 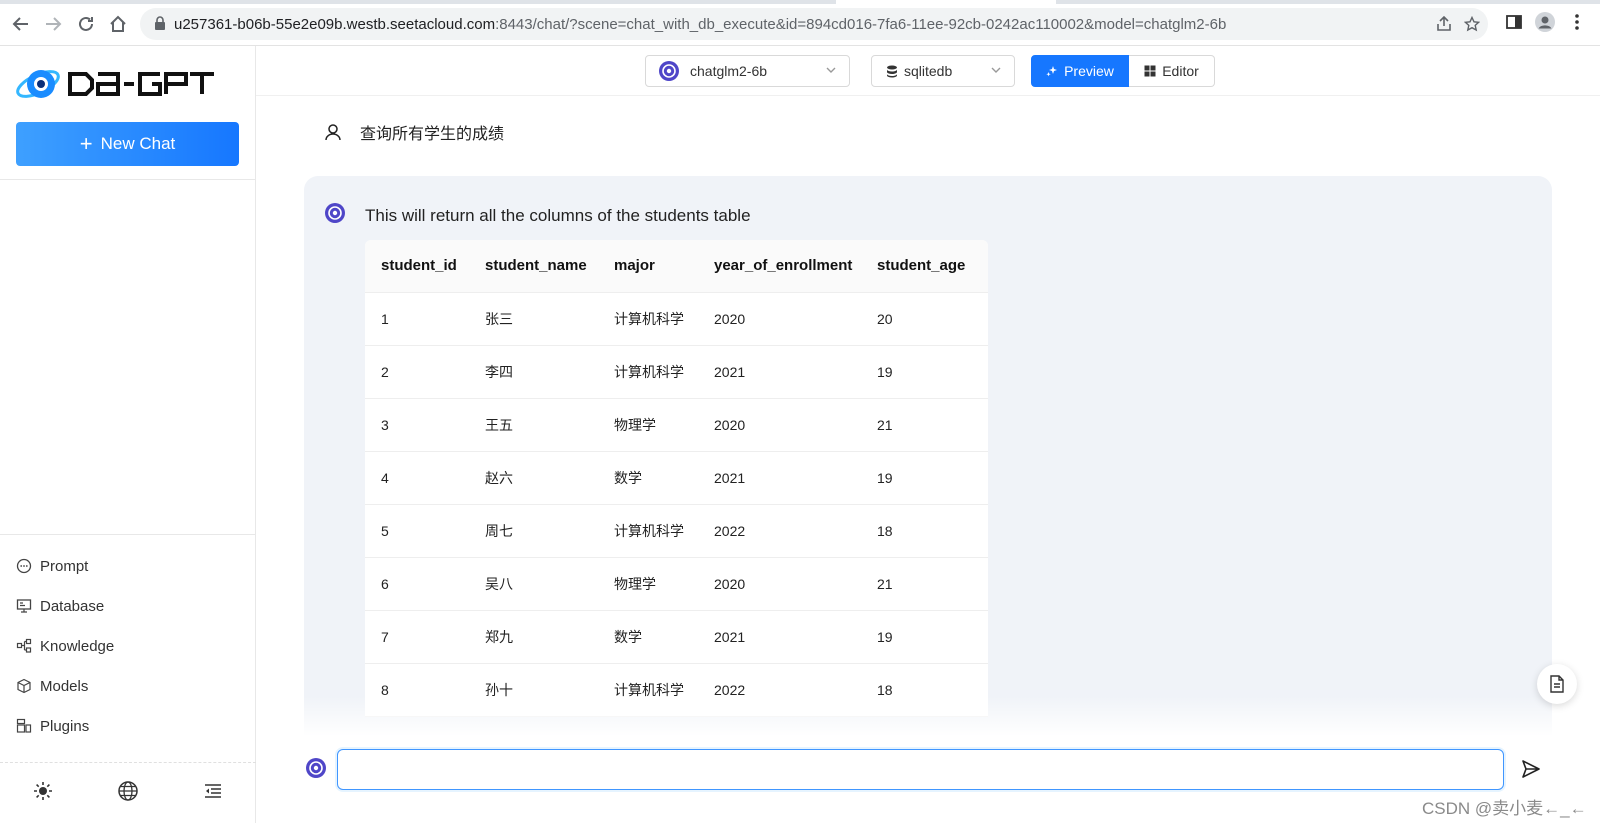 What do you see at coordinates (24, 686) in the screenshot?
I see `cube-icon` at bounding box center [24, 686].